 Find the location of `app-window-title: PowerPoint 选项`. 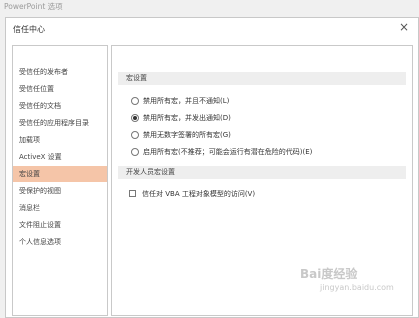

app-window-title: PowerPoint 选项 is located at coordinates (33, 6).